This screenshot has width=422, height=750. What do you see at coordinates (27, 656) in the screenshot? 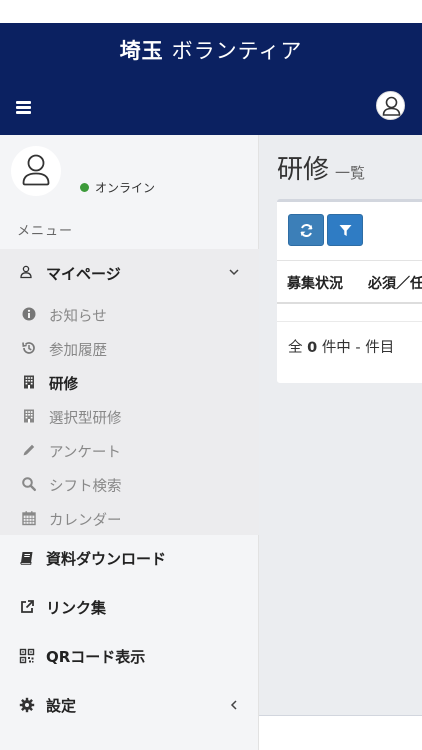
I see `qrcode-icon` at bounding box center [27, 656].